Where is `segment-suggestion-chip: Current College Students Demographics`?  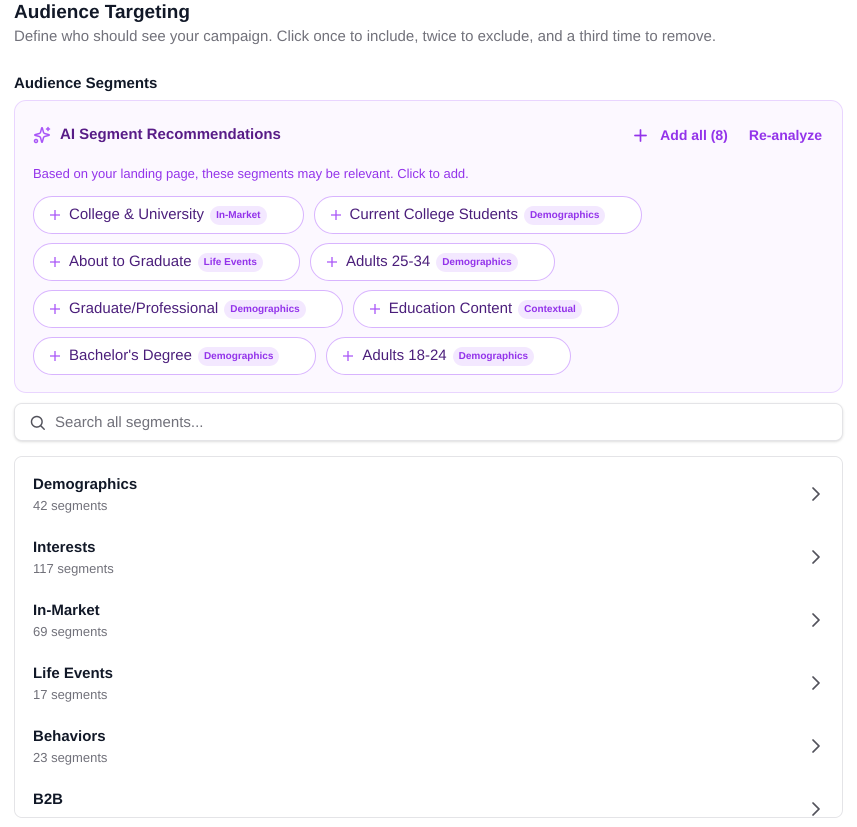
segment-suggestion-chip: Current College Students Demographics is located at coordinates (478, 215).